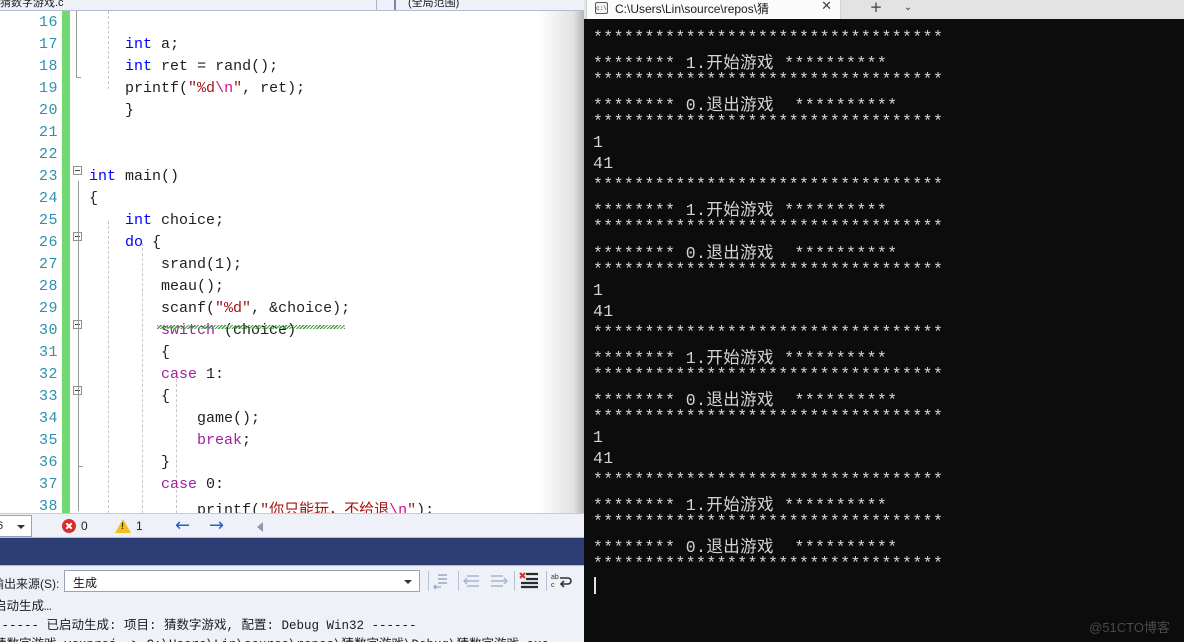  What do you see at coordinates (48, 286) in the screenshot?
I see `line-number: 28` at bounding box center [48, 286].